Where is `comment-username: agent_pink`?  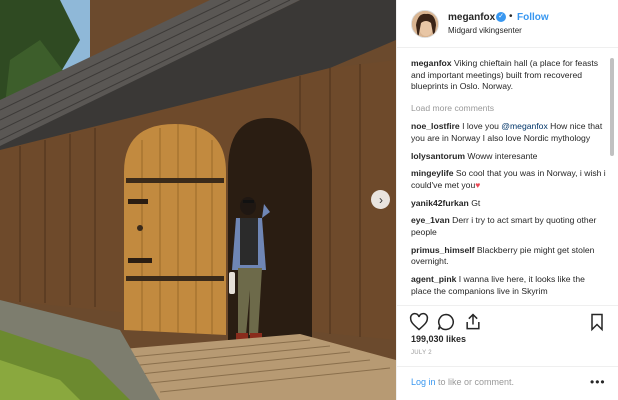 comment-username: agent_pink is located at coordinates (433, 279).